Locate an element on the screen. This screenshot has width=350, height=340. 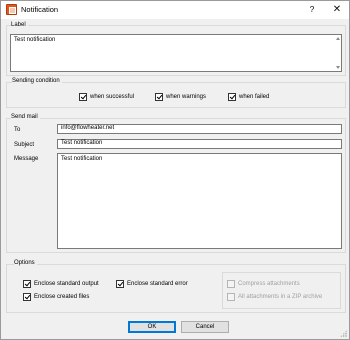
enclose-standard-output-checkbox: Enclose standard output is located at coordinates (61, 284).